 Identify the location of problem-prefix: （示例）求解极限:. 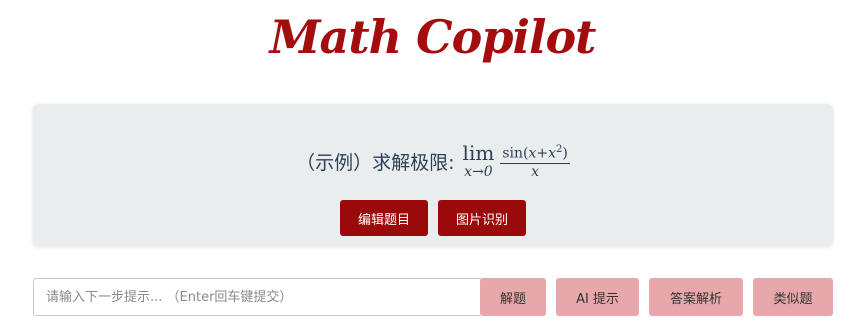
(375, 162).